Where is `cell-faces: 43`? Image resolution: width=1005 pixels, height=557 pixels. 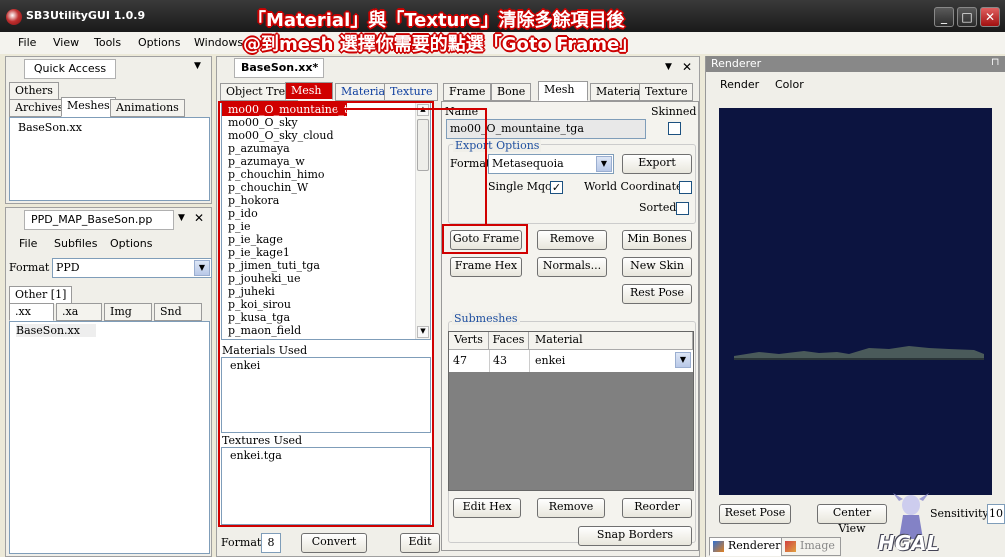
cell-faces: 43 is located at coordinates (500, 360).